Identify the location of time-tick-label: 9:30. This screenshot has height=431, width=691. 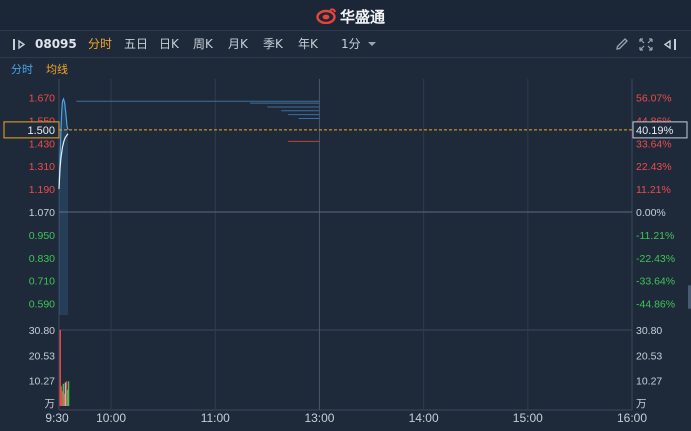
(57, 418).